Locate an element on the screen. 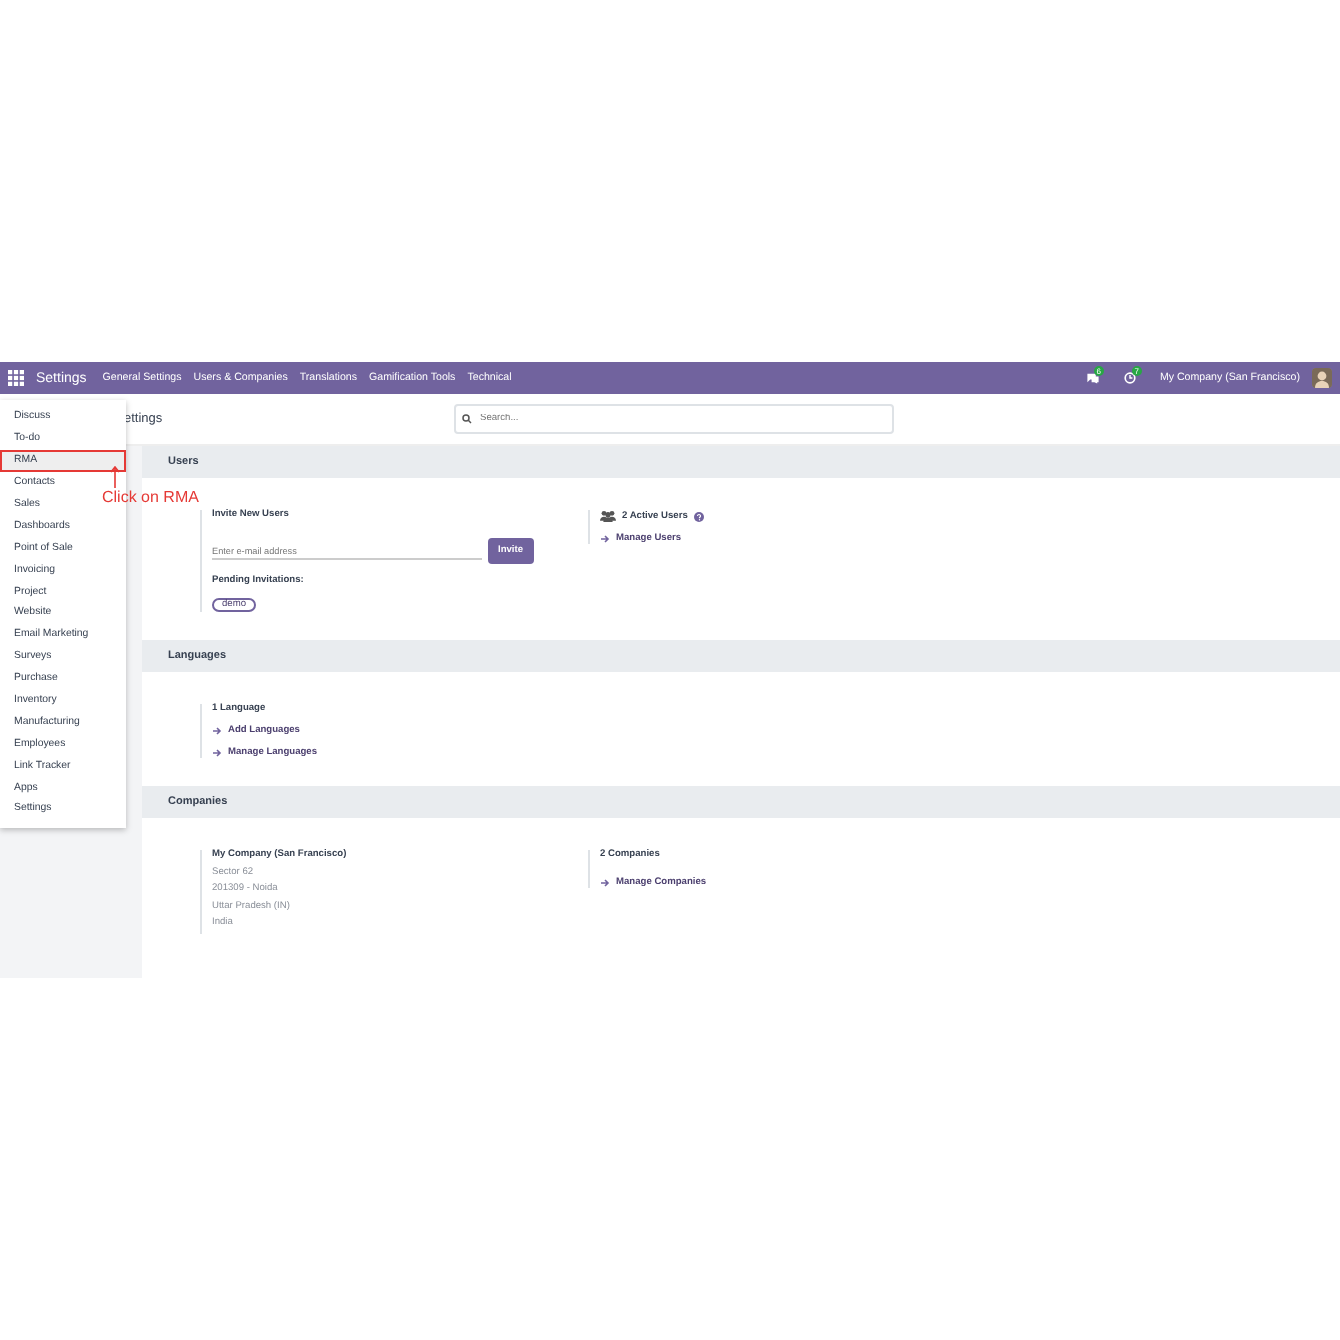 This screenshot has width=1340, height=1340. apps-menu-icon is located at coordinates (16, 378).